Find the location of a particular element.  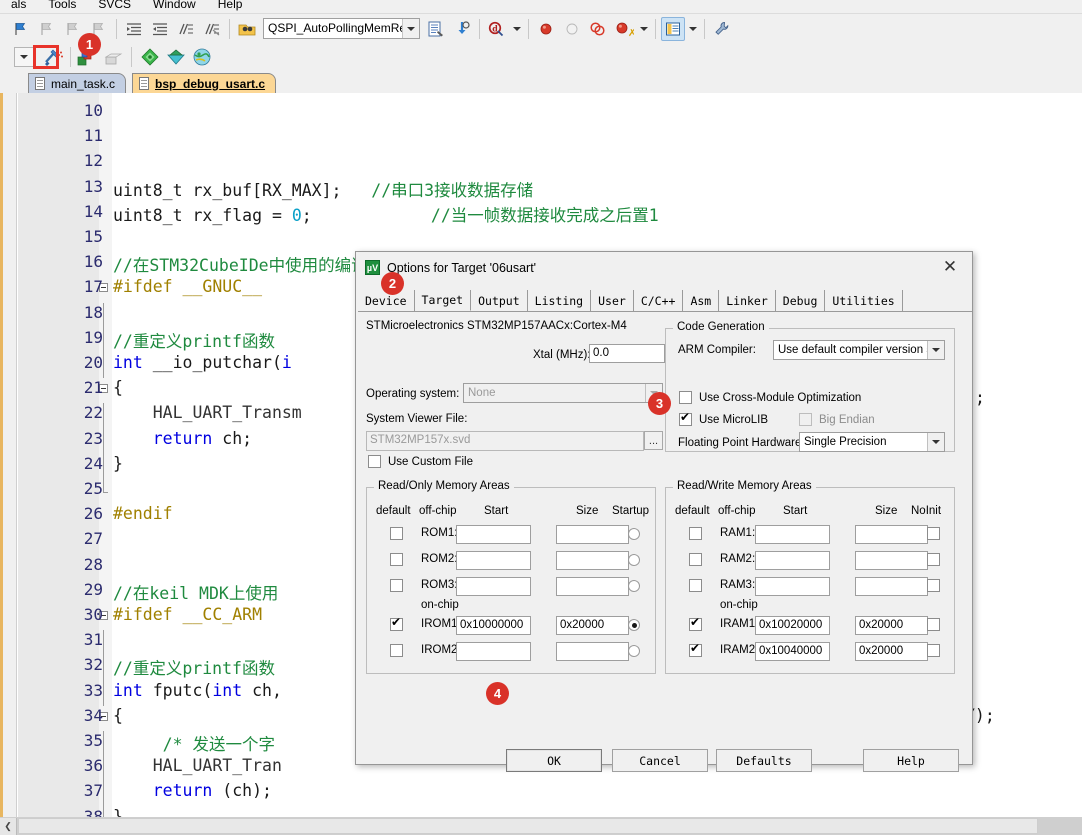

ram2-start-input is located at coordinates (792, 560).